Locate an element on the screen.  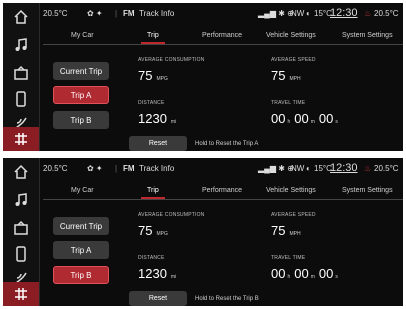
reset-hint: Hold to Reset the Trip A is located at coordinates (227, 144).